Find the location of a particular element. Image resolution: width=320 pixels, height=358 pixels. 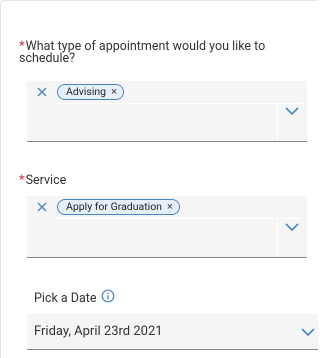

date-select: Friday, April 23rd 2021 is located at coordinates (172, 332).